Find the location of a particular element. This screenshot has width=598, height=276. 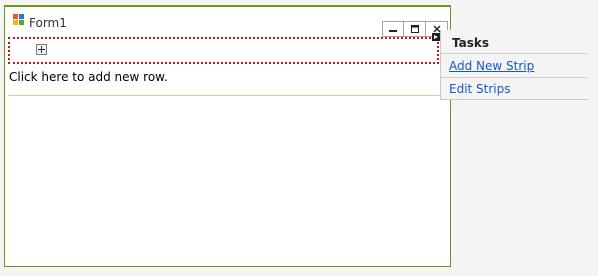

form-icon is located at coordinates (18, 19).